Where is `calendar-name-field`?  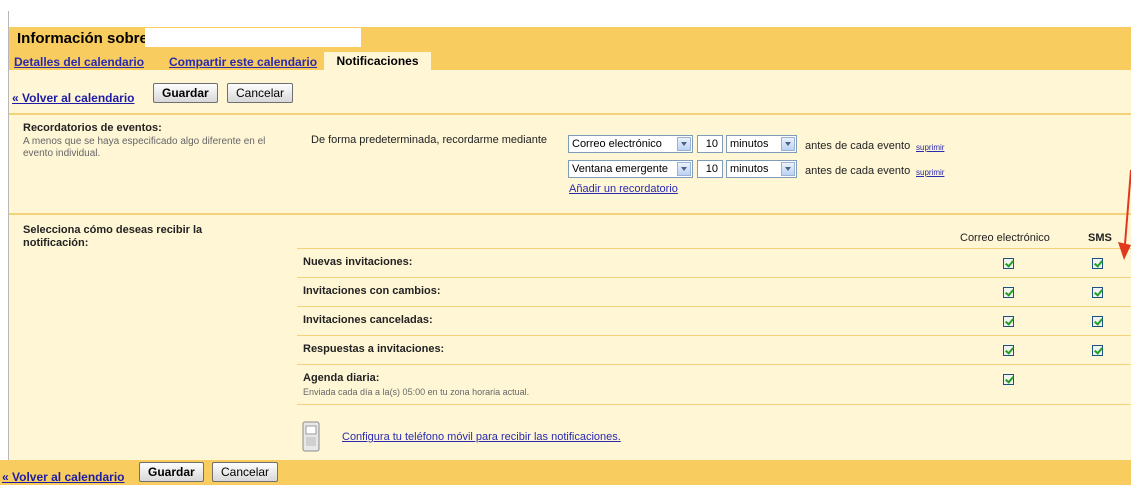
calendar-name-field is located at coordinates (253, 37).